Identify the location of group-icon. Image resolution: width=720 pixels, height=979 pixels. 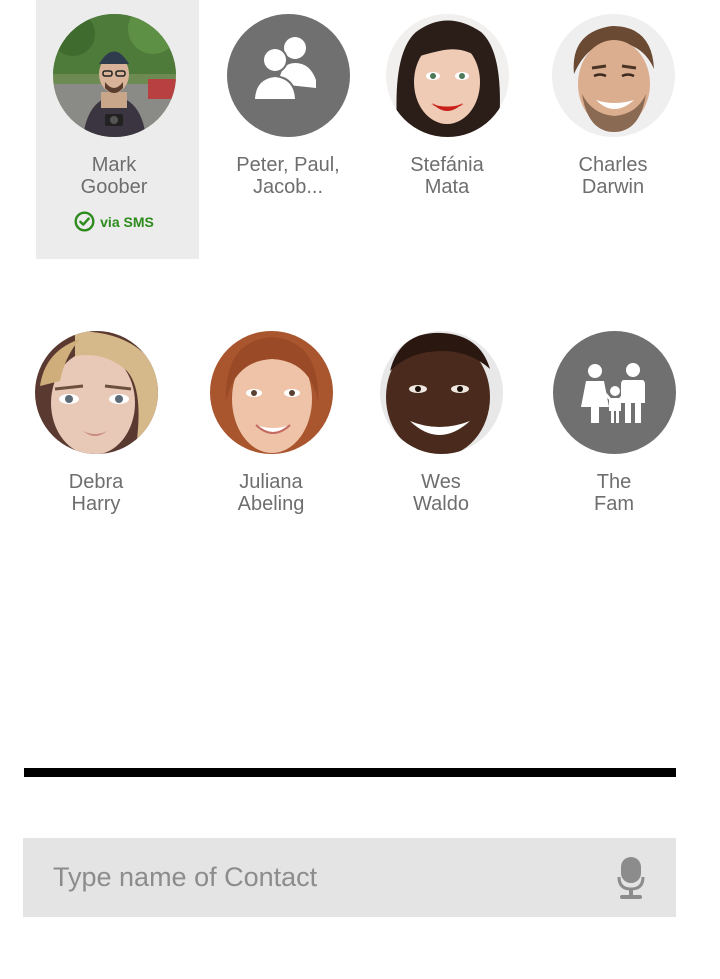
(284, 68).